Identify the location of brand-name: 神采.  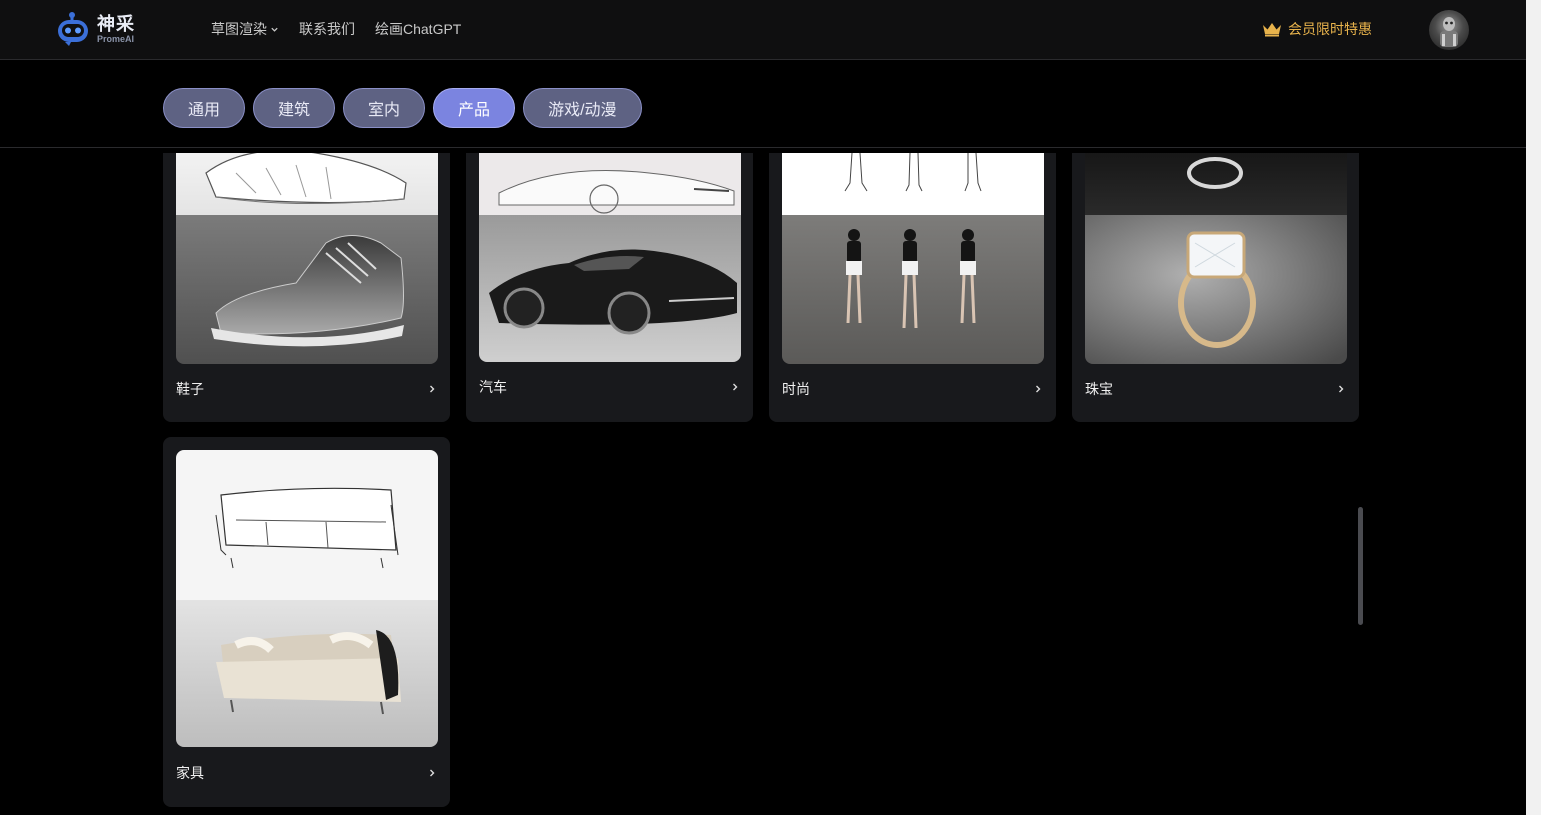
(116, 23).